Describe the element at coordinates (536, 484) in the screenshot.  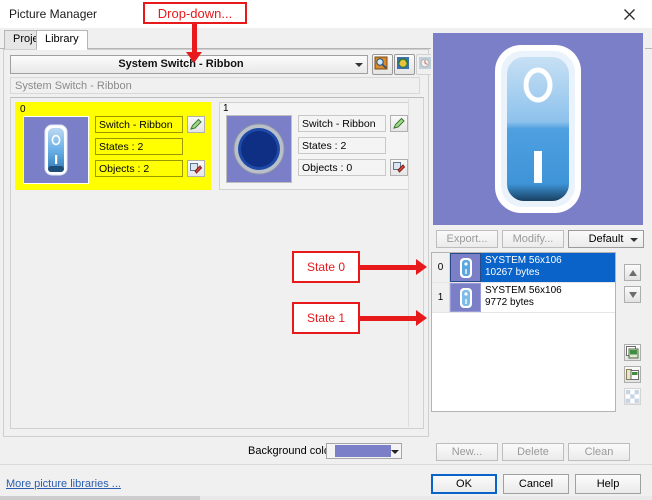
I see `cancel-button: Cancel` at that location.